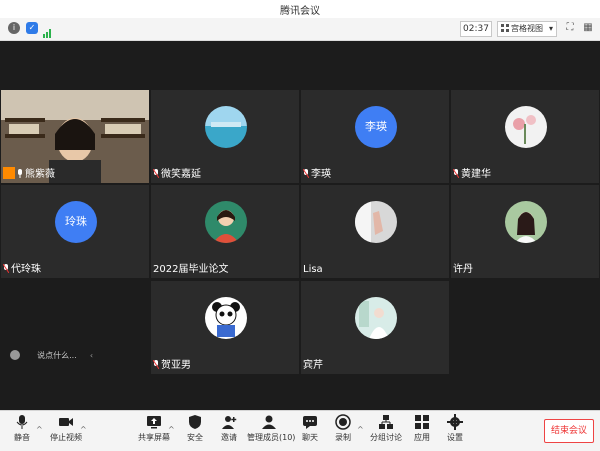 The image size is (600, 451). I want to click on cartoon-girl, so click(226, 222).